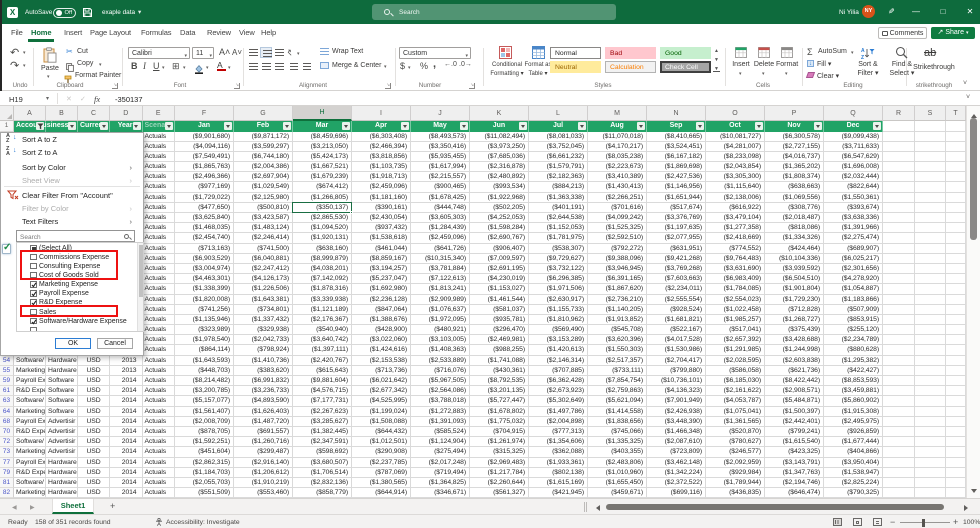  I want to click on scroll-down-icon, so click(973, 491).